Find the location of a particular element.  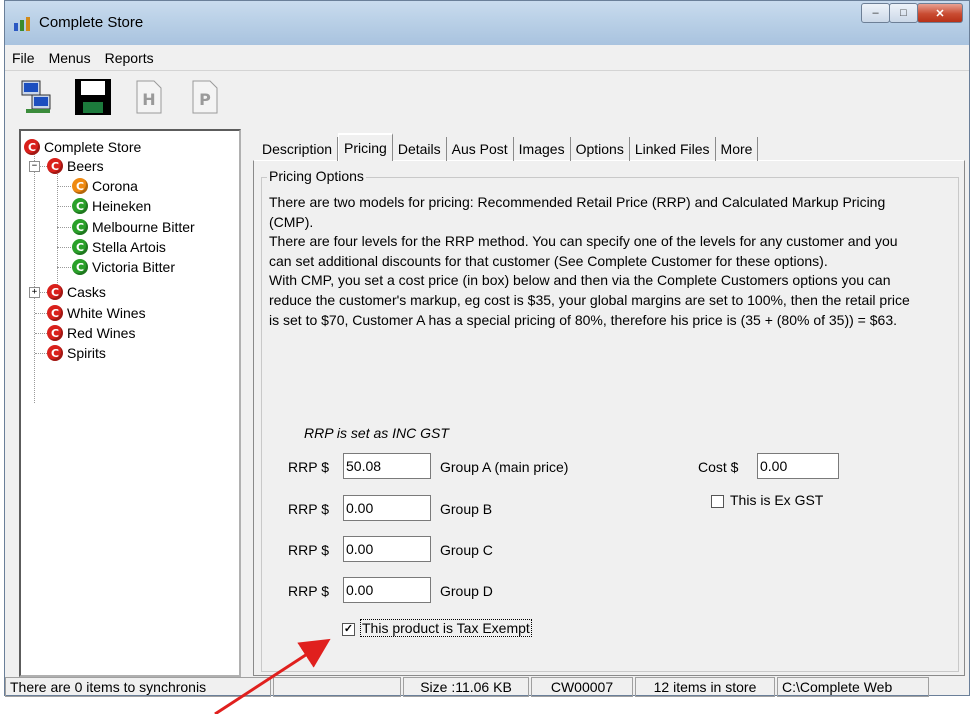

tree-node-stella-artois: C Stella Artois is located at coordinates (119, 247).